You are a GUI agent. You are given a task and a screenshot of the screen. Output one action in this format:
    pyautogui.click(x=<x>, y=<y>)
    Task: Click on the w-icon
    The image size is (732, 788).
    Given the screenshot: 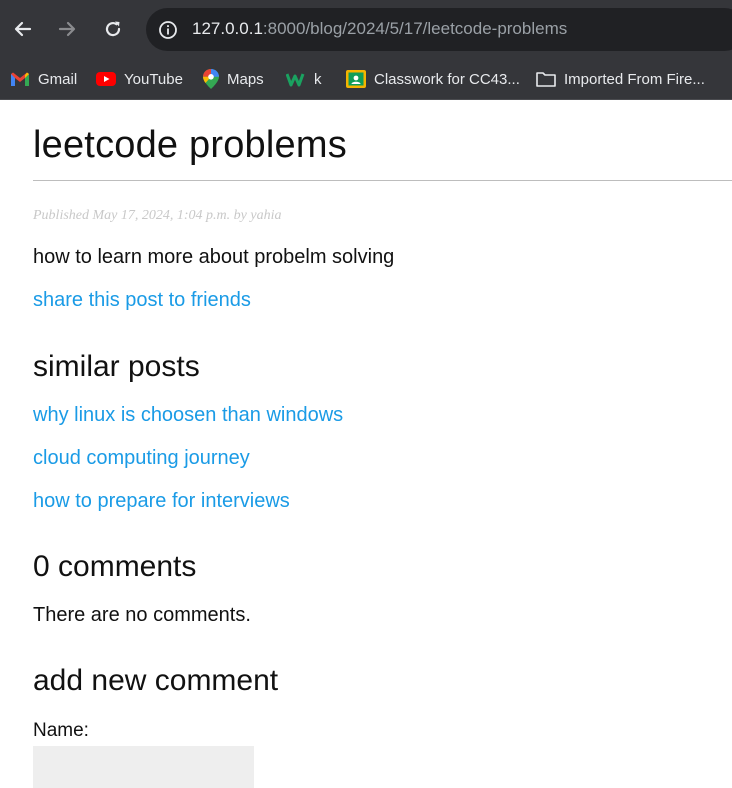 What is the action you would take?
    pyautogui.click(x=295, y=80)
    